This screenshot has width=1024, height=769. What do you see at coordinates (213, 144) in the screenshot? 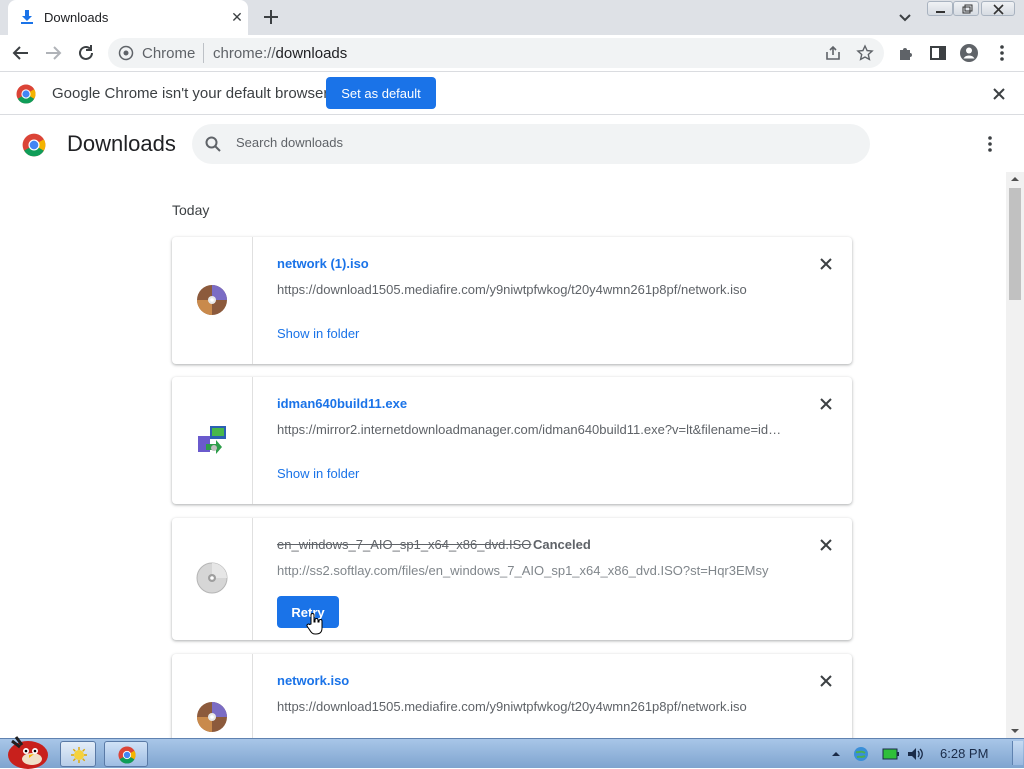
I see `search-icon` at bounding box center [213, 144].